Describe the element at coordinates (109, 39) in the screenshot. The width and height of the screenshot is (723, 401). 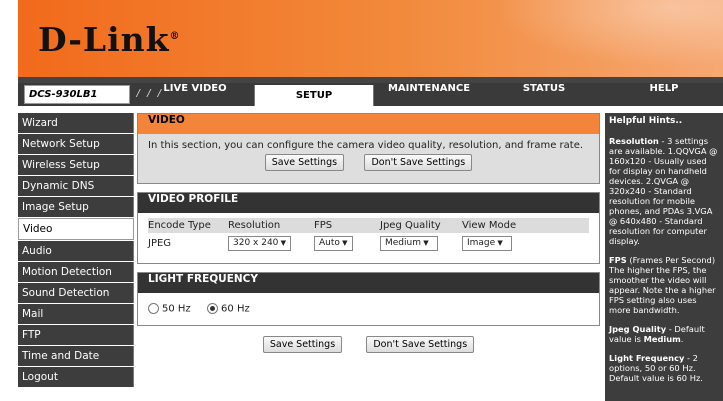
I see `dlink-logo: D-Link®` at that location.